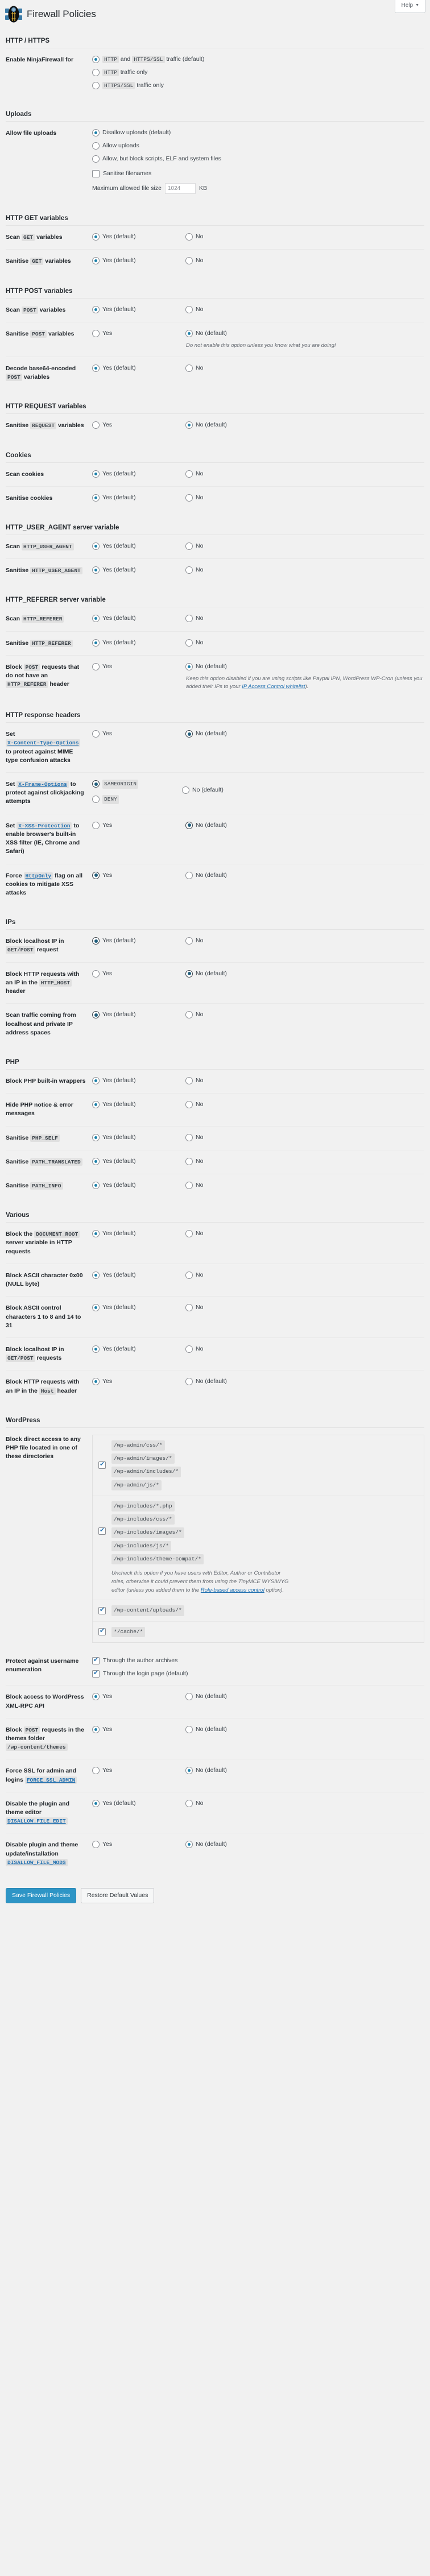 Image resolution: width=430 pixels, height=2576 pixels. What do you see at coordinates (303, 1696) in the screenshot?
I see `radio-xmlrpc-no: No (default)` at bounding box center [303, 1696].